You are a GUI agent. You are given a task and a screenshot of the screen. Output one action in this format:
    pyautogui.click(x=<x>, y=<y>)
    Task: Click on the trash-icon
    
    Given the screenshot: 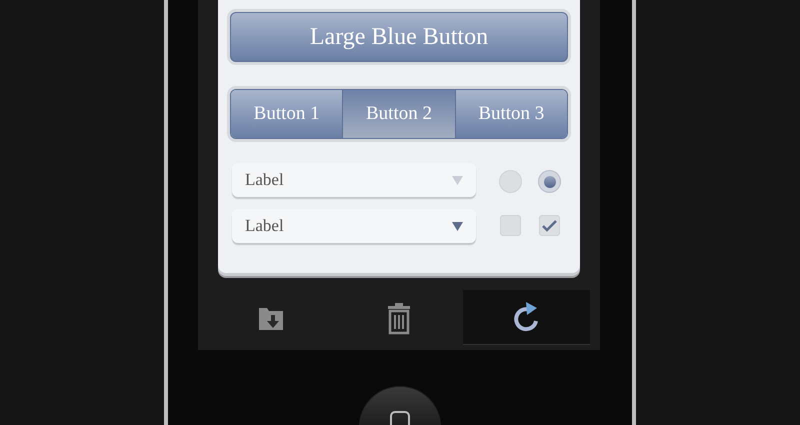 What is the action you would take?
    pyautogui.click(x=399, y=317)
    